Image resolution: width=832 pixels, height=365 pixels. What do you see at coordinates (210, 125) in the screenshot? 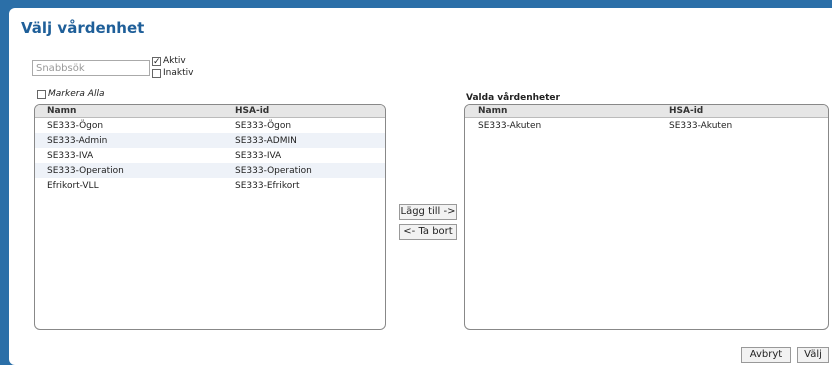
I see `table-row: SE333-Ögon SE333-Ögon` at bounding box center [210, 125].